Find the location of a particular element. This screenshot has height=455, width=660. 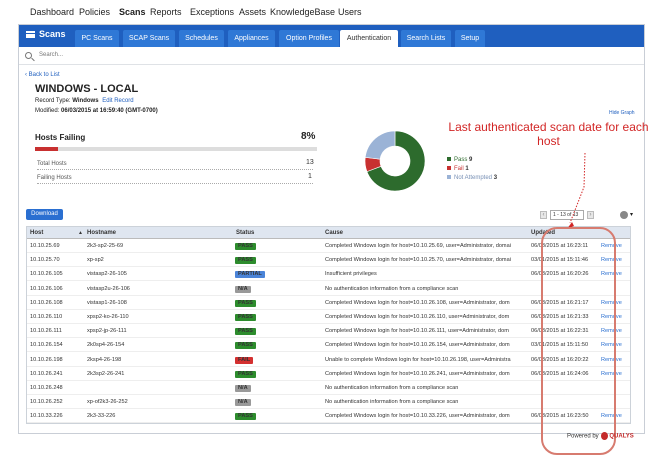

total-hosts-value: 13 is located at coordinates (310, 162).